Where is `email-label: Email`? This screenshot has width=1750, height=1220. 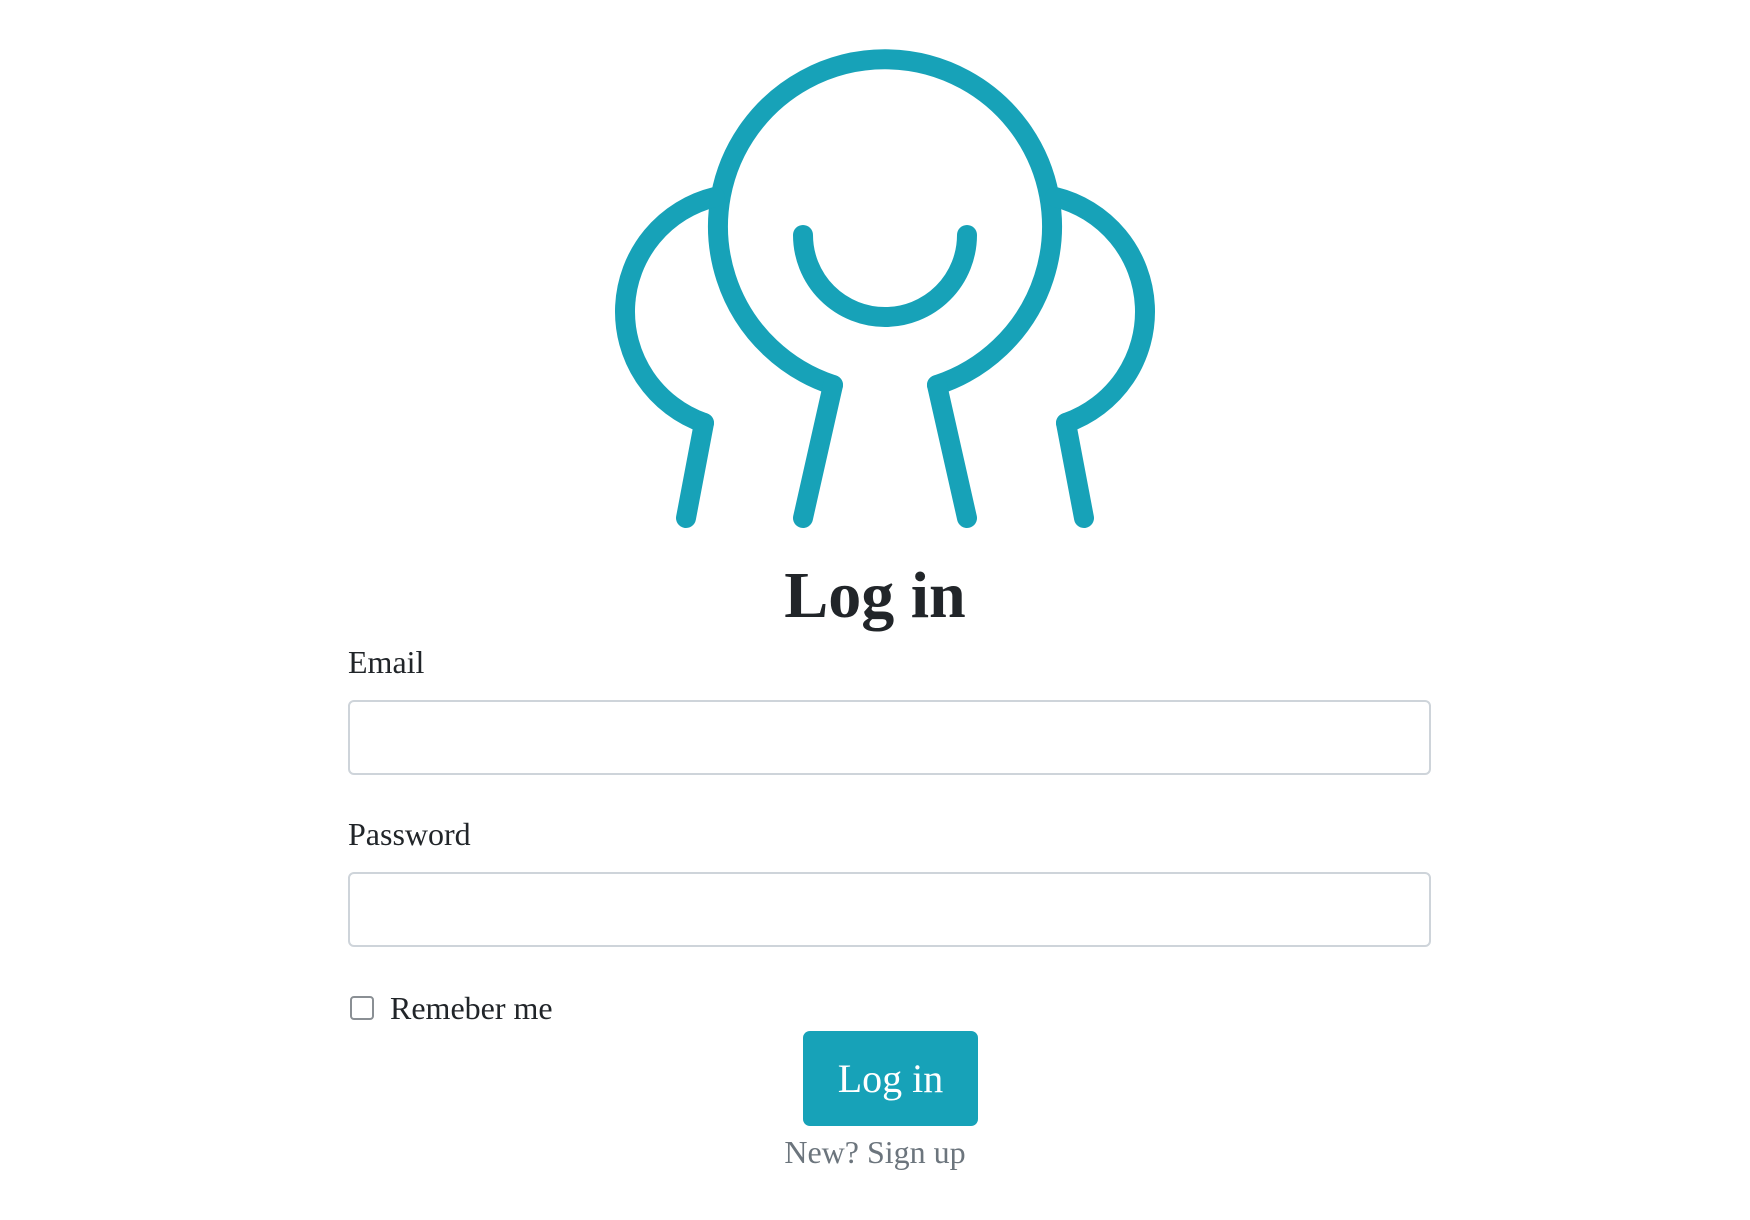 email-label: Email is located at coordinates (386, 662).